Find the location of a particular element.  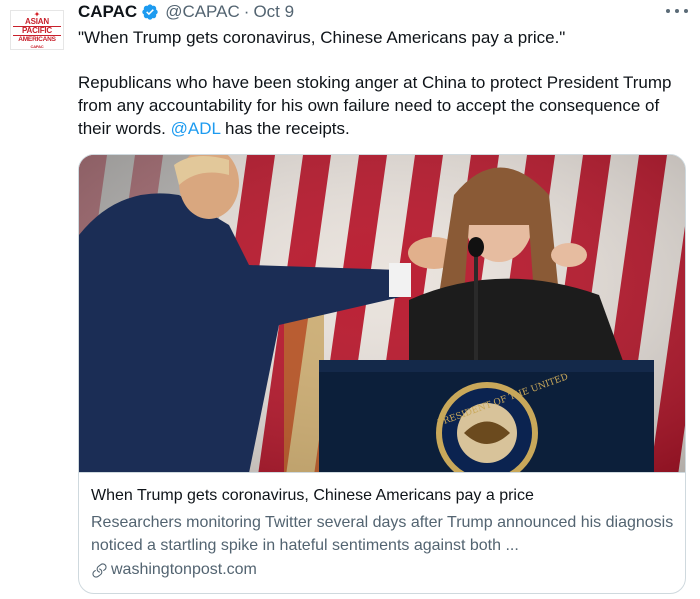

card-domain-text: washingtonpost.com is located at coordinates (184, 569).